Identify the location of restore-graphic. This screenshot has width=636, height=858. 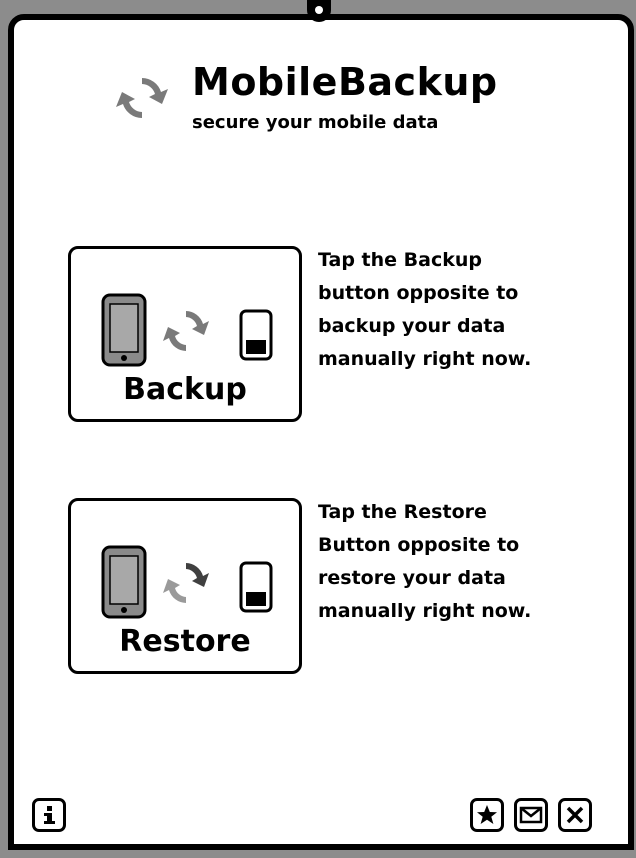
(187, 582).